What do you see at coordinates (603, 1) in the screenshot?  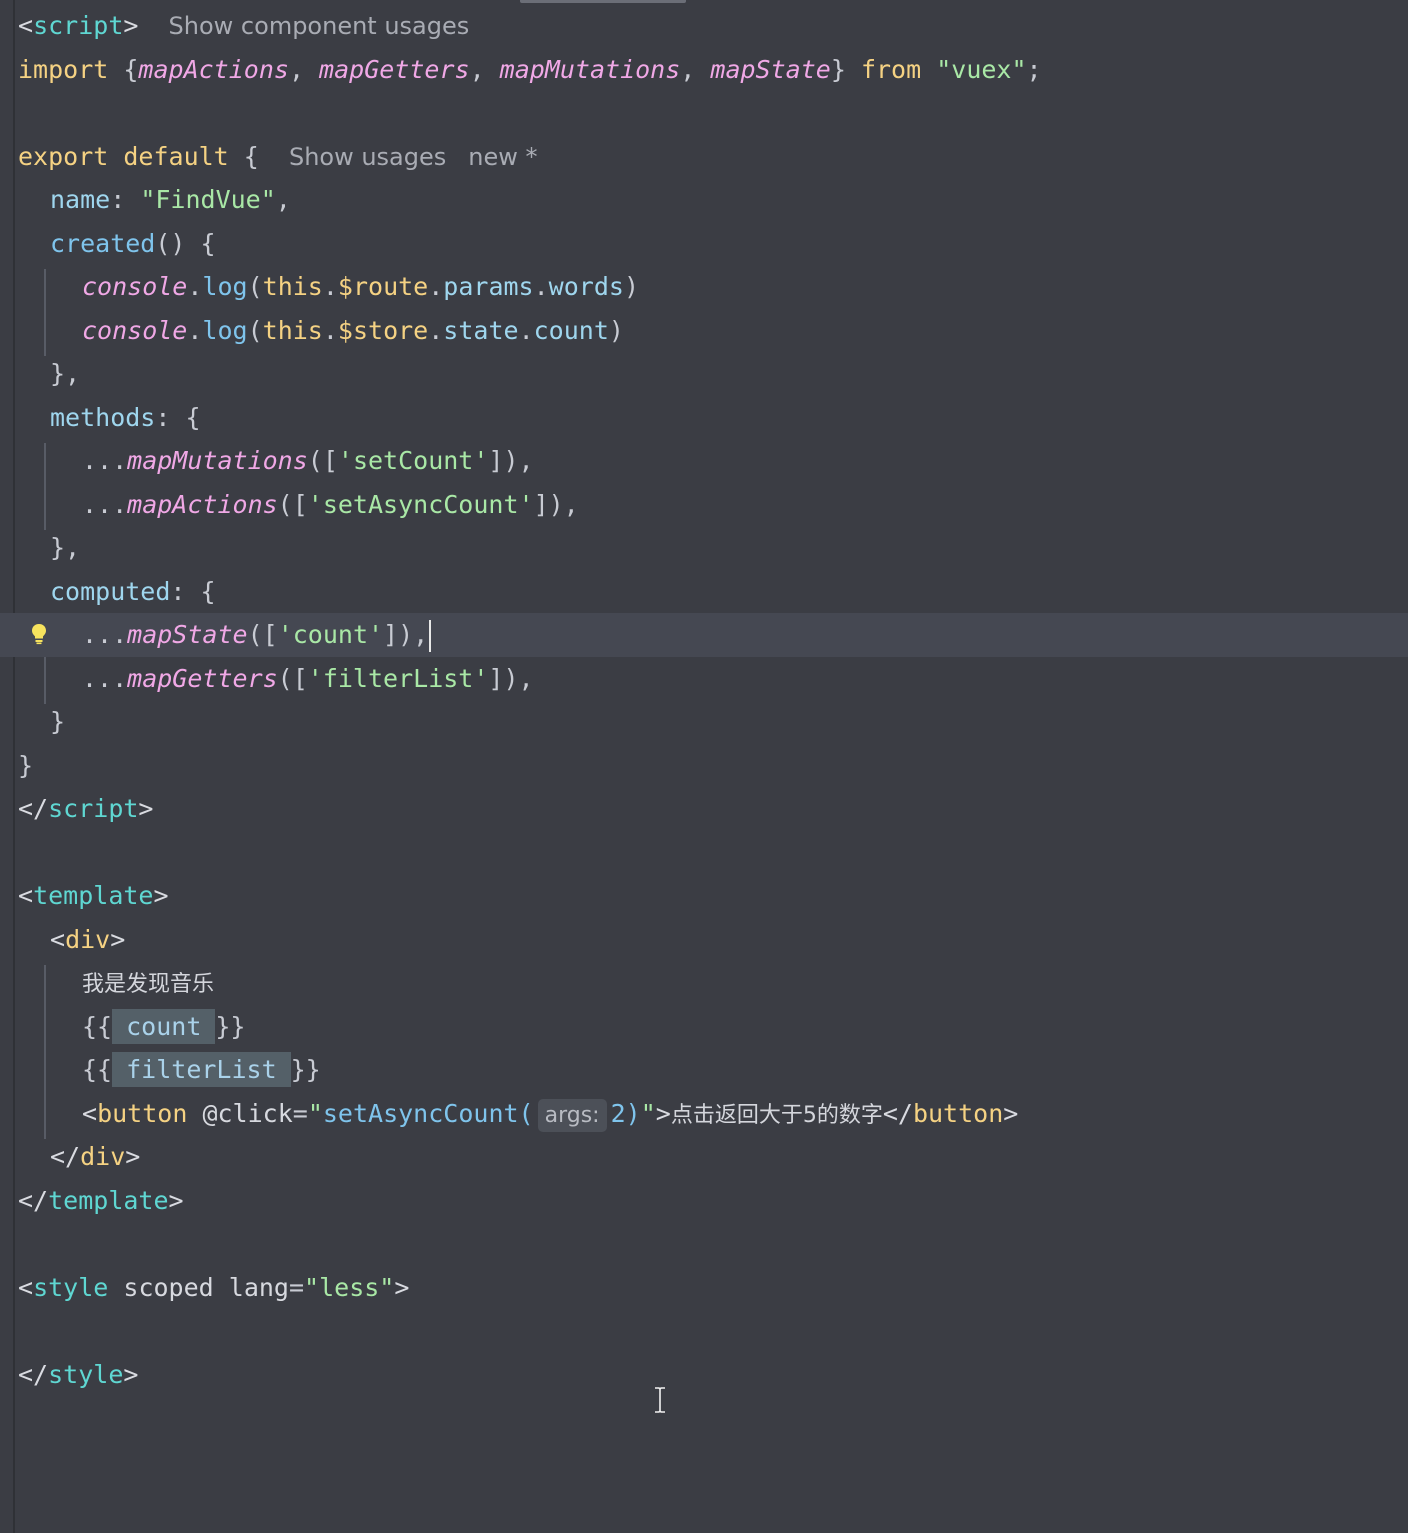 I see `horizontal-scrollbar-thumb` at bounding box center [603, 1].